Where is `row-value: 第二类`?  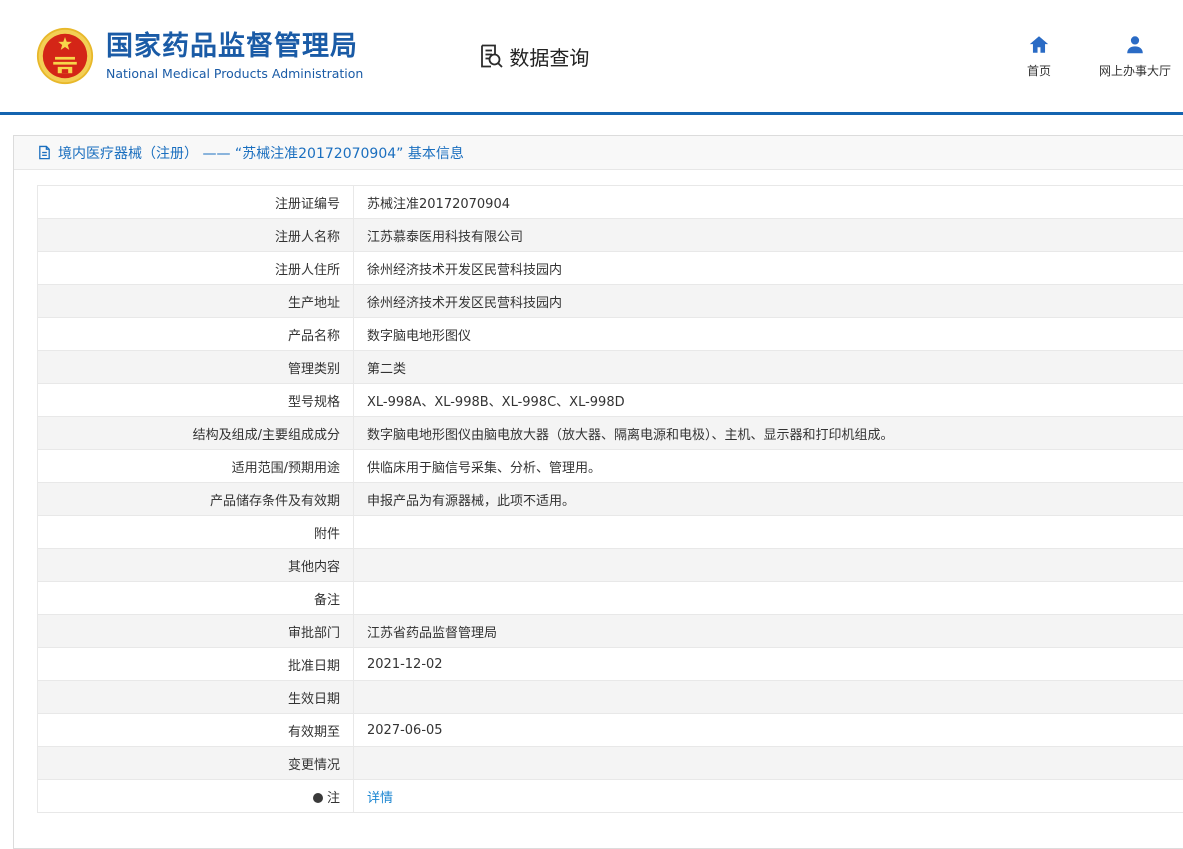 row-value: 第二类 is located at coordinates (768, 367).